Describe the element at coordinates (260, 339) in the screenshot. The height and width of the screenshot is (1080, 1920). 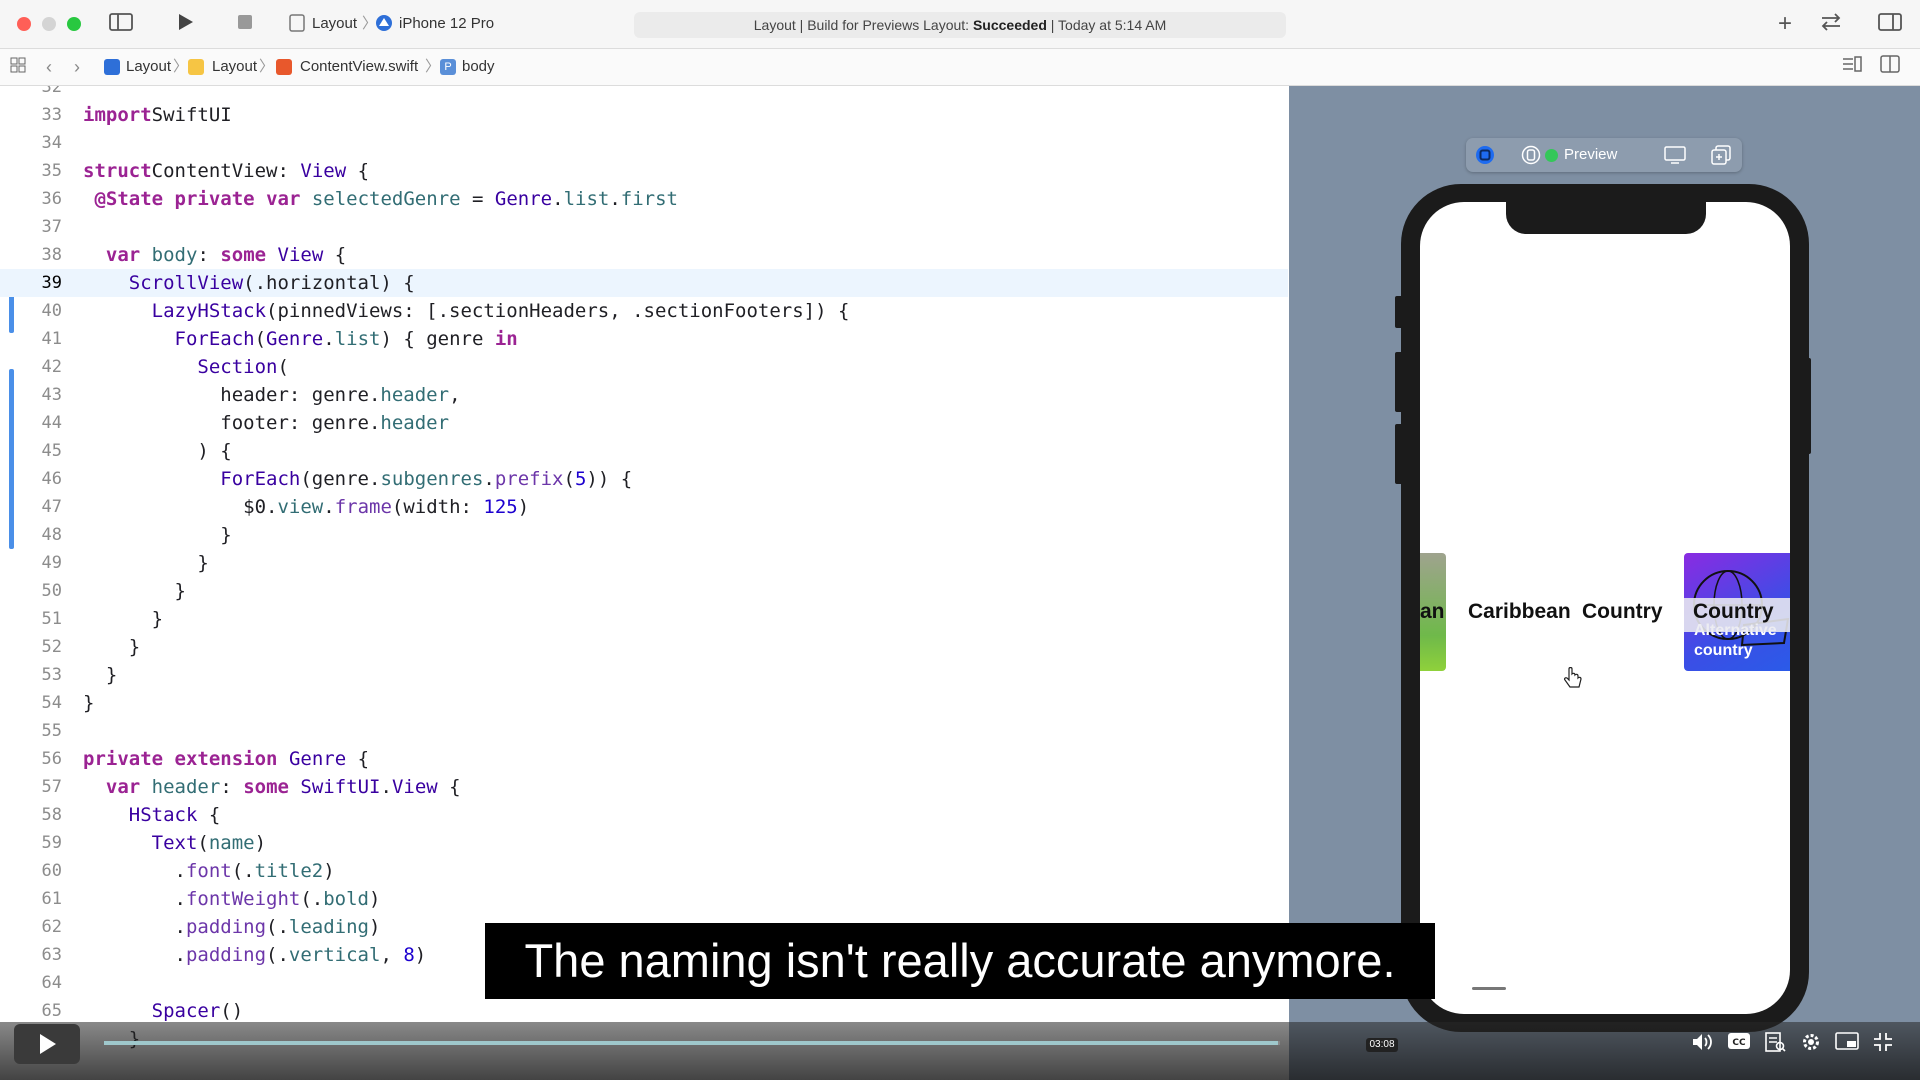
I see `code-token: (` at that location.